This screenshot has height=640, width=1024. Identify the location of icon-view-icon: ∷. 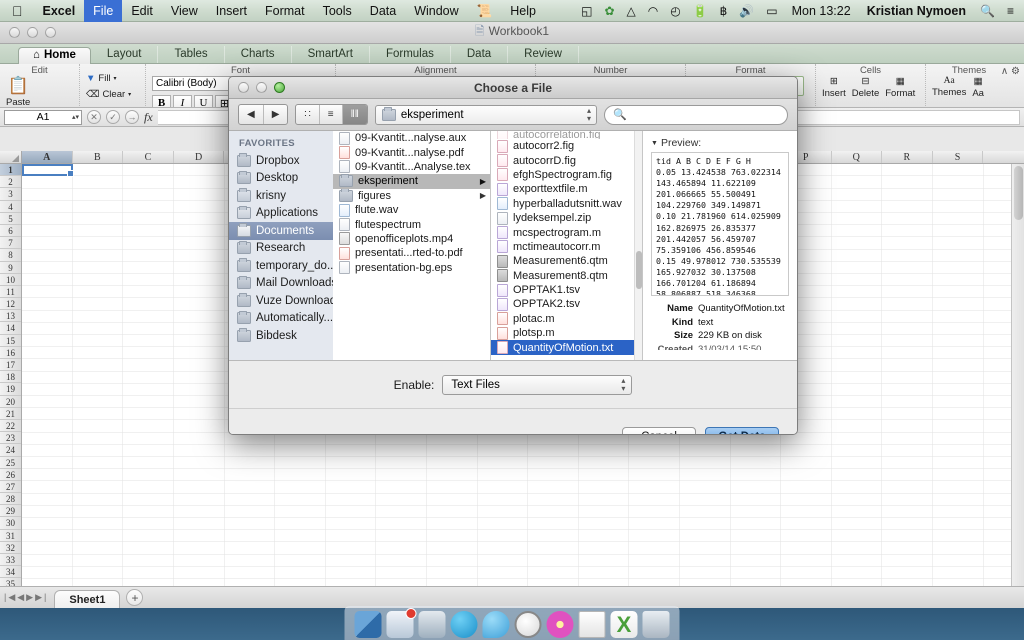
(308, 114).